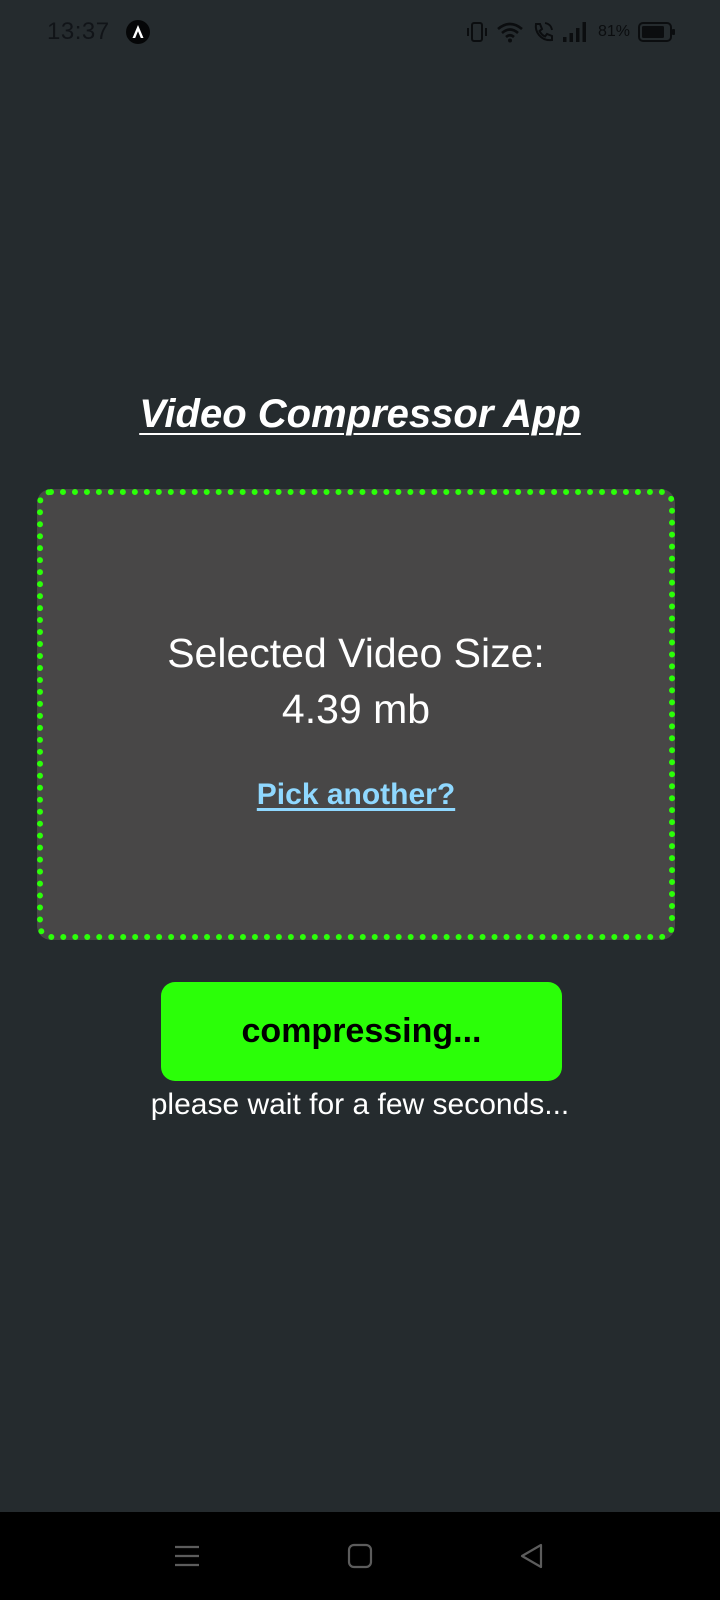 This screenshot has width=720, height=1600. What do you see at coordinates (356, 795) in the screenshot?
I see `pick-another-link: Pick another?` at bounding box center [356, 795].